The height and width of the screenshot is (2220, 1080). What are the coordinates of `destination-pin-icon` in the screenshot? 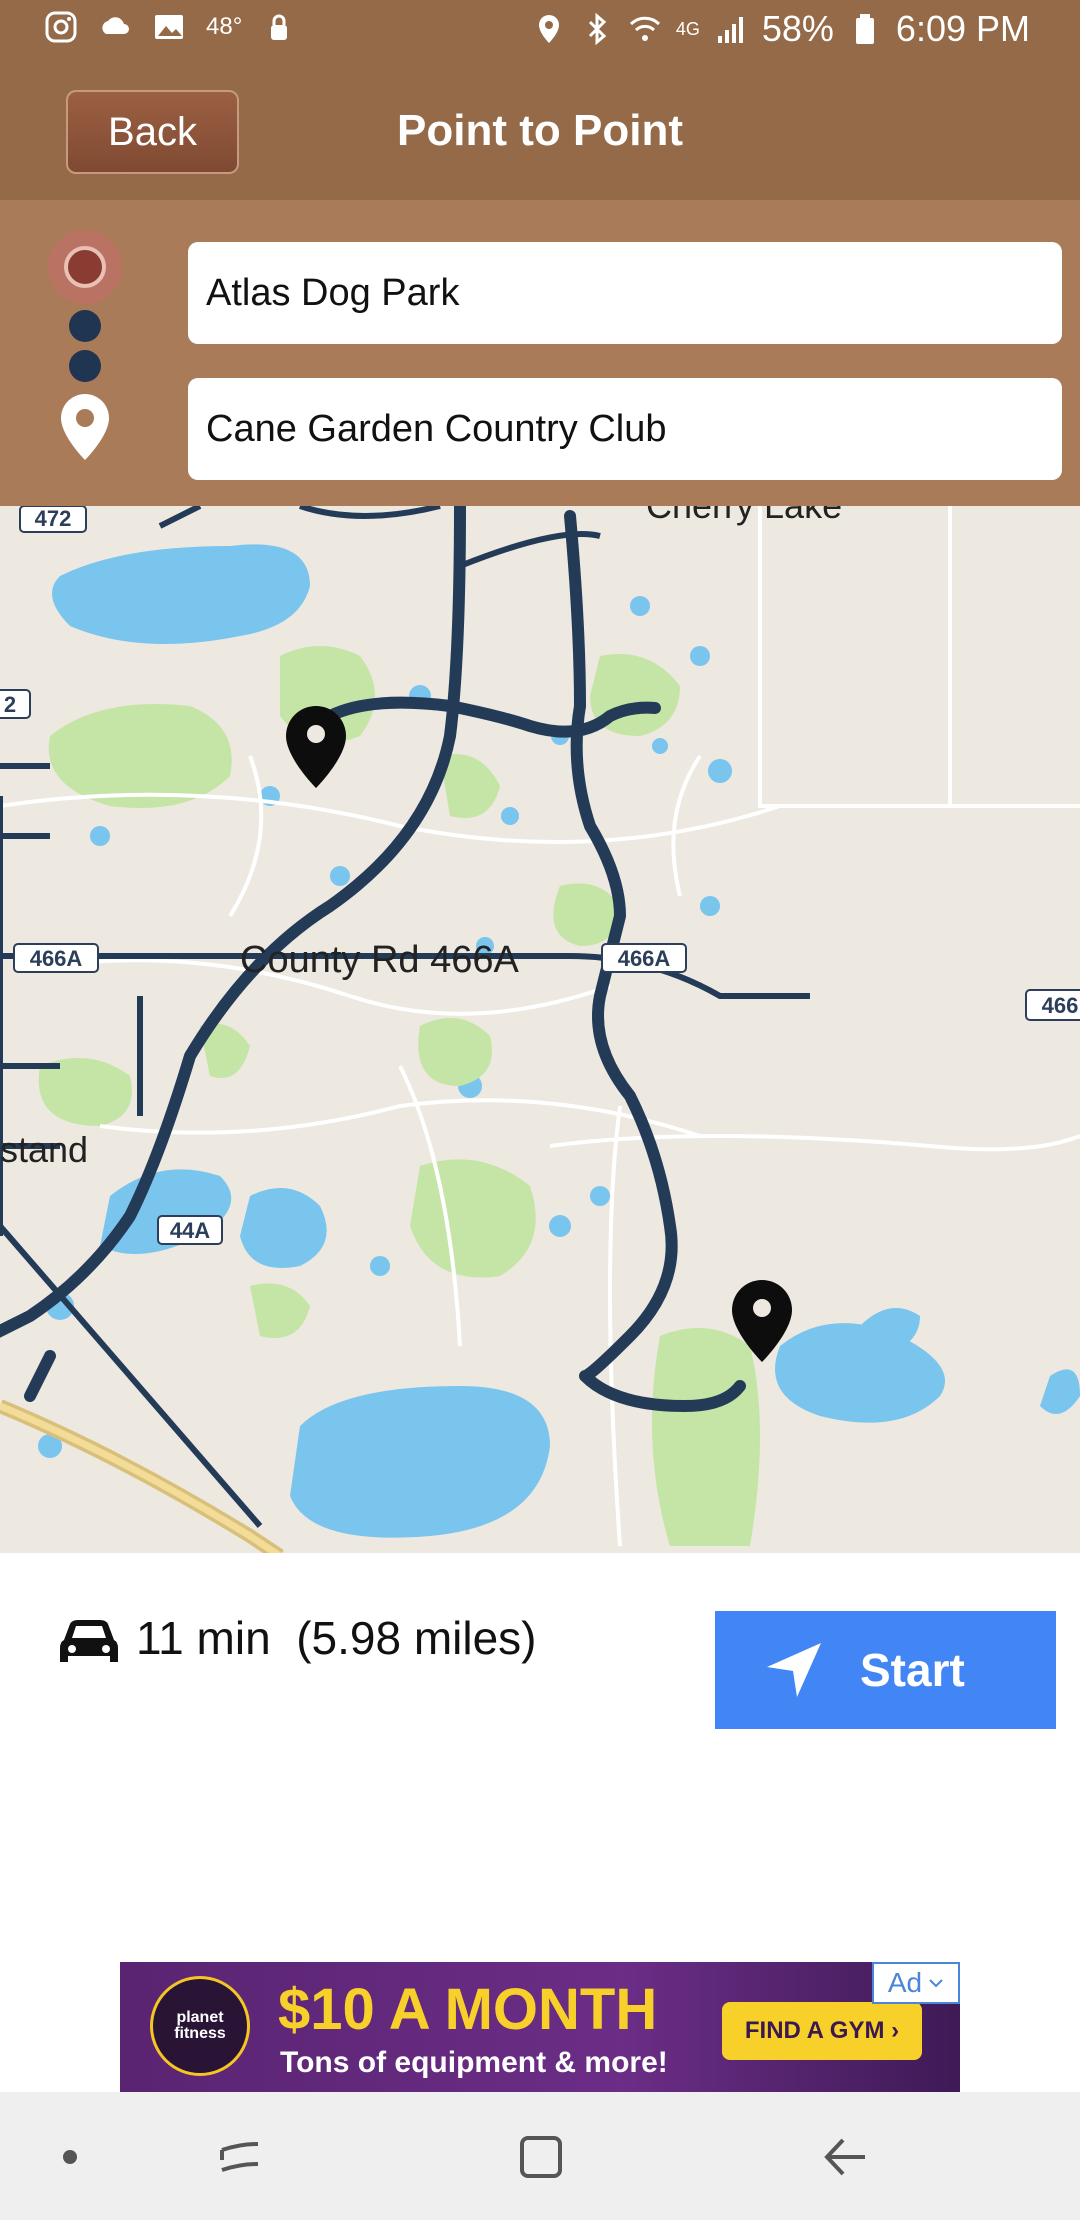 It's located at (85, 427).